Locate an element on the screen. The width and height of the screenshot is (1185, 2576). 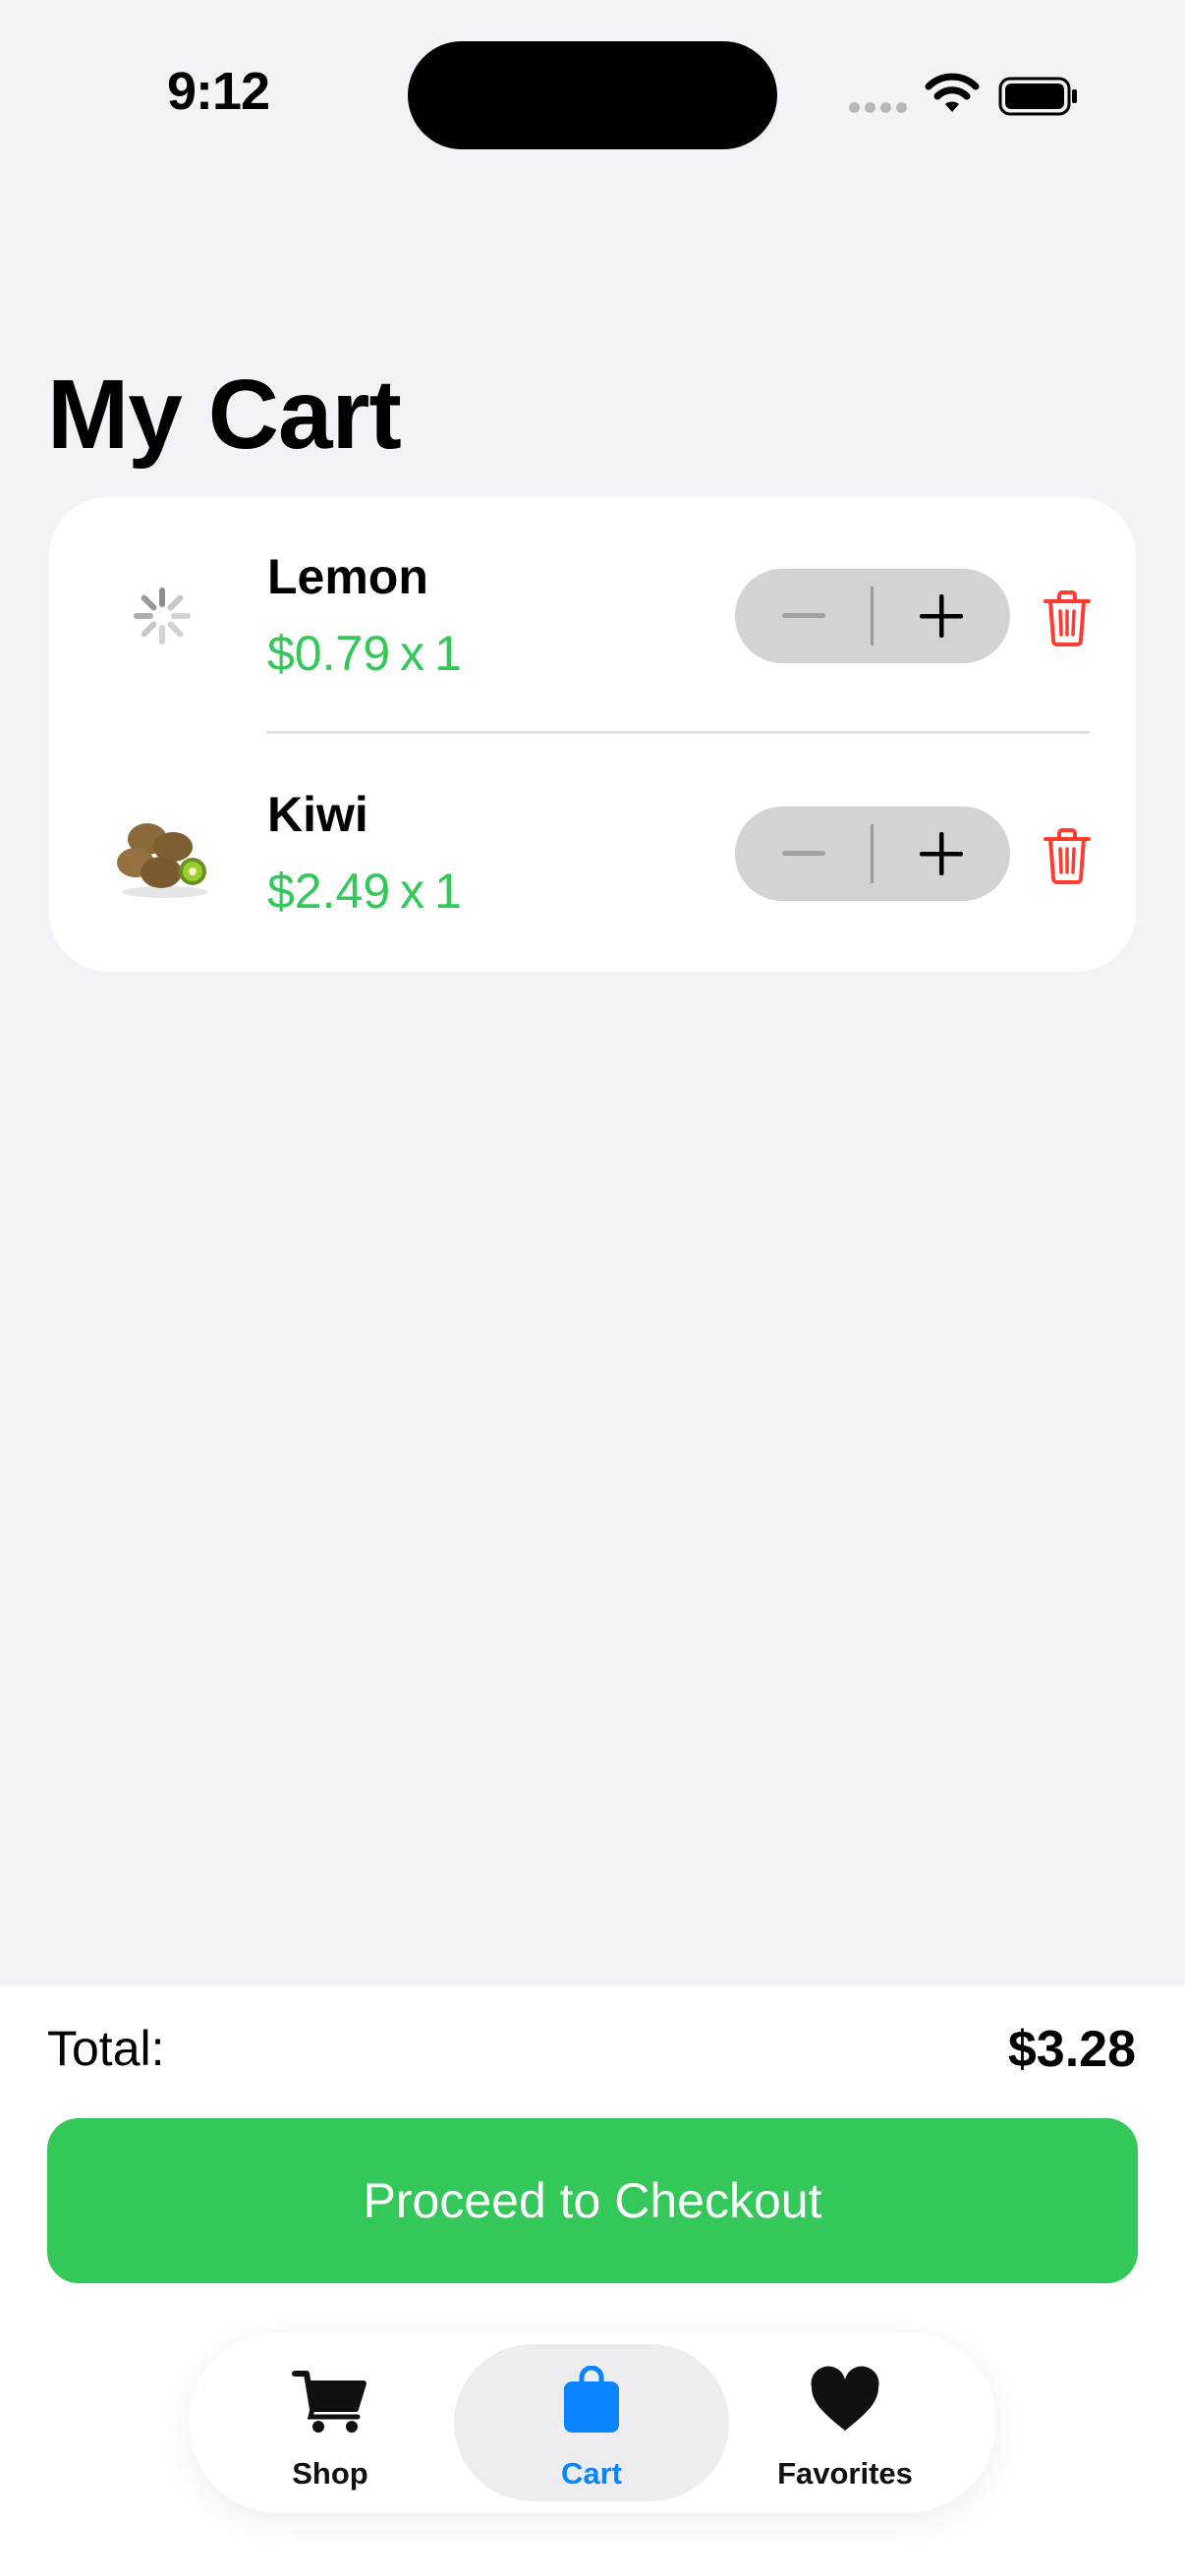
tab-favorites: Favorites is located at coordinates (845, 2422).